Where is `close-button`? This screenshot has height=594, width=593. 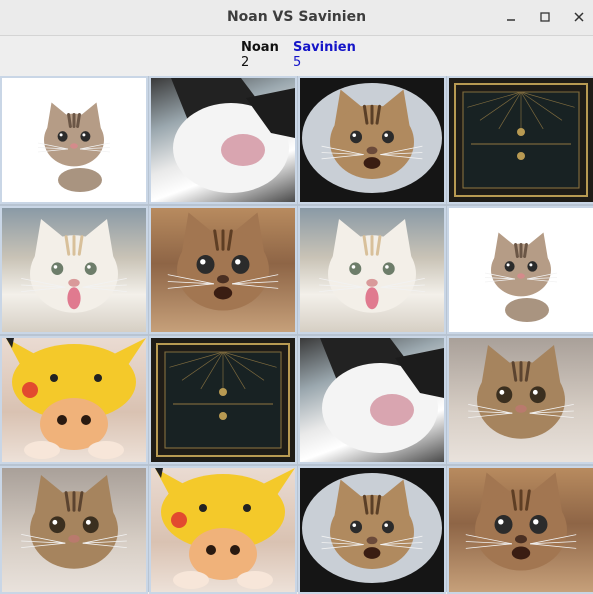 close-button is located at coordinates (579, 17).